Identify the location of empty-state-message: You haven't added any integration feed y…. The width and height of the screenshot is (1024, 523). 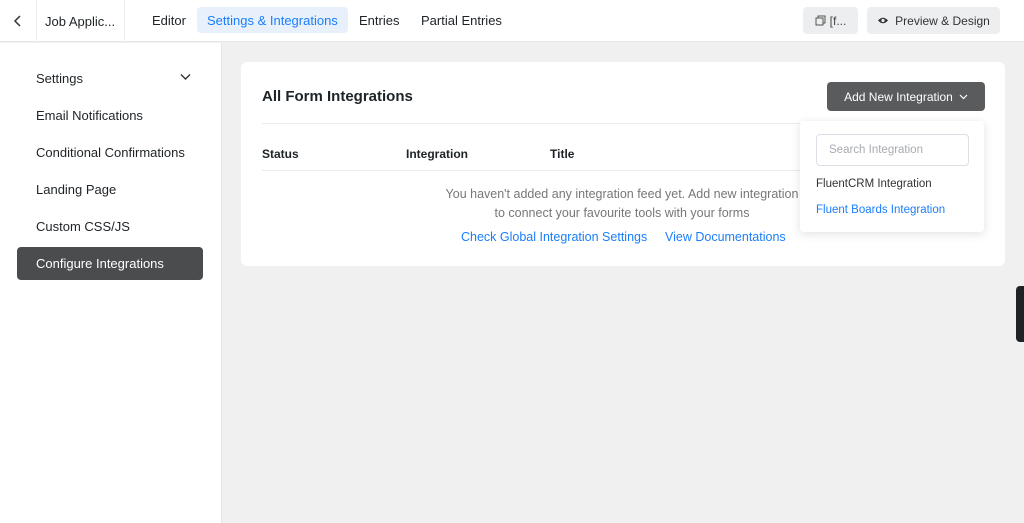
(622, 204).